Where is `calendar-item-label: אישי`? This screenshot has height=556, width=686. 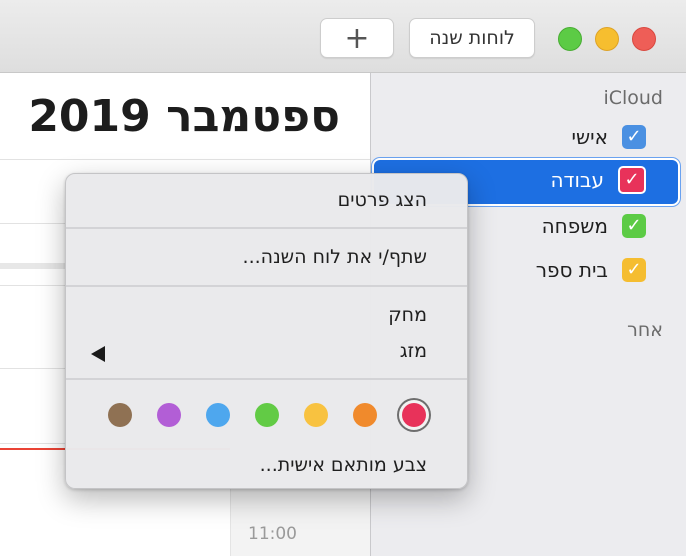
calendar-item-label: אישי is located at coordinates (589, 137).